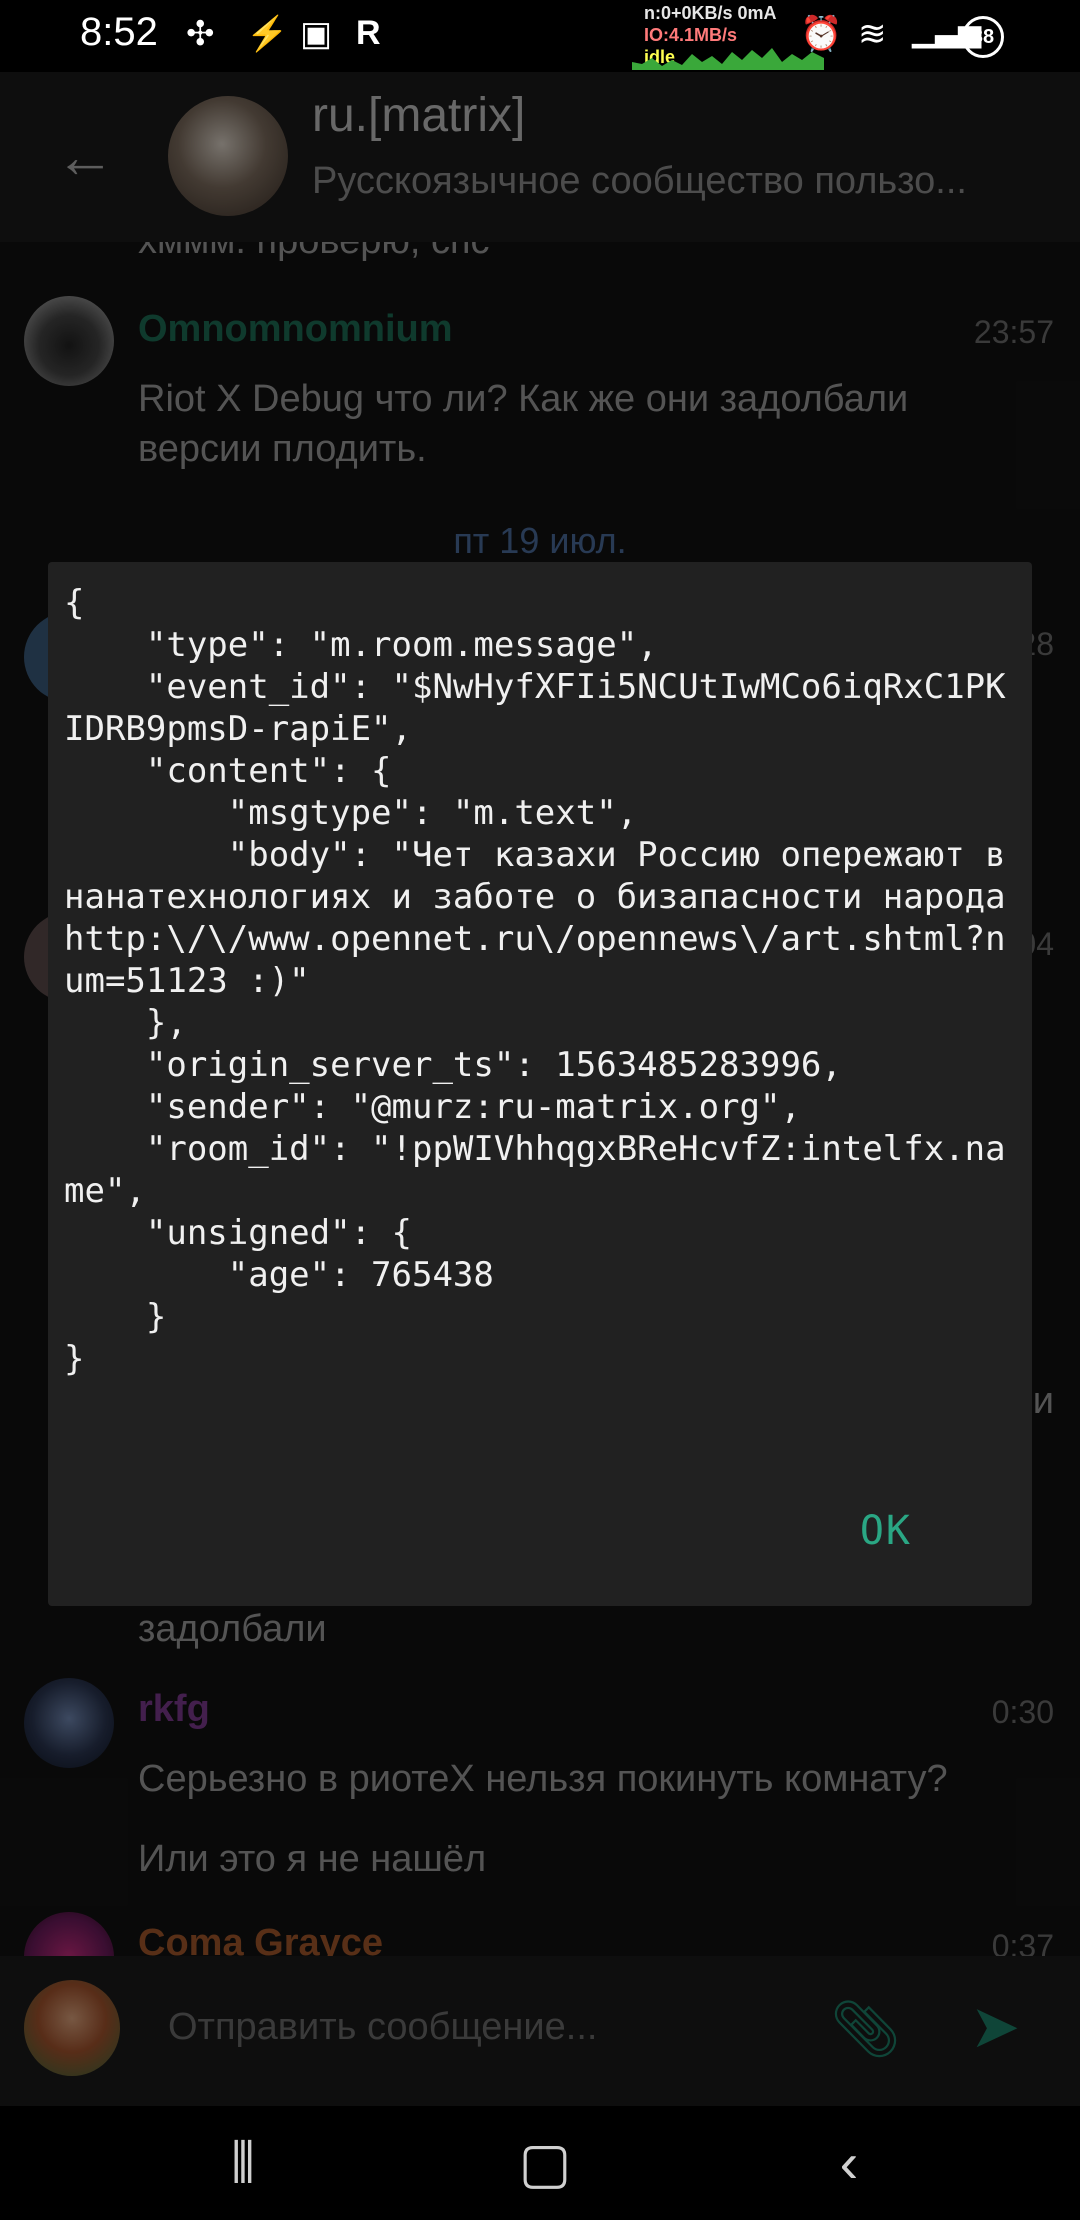  I want to click on ok-button: OK, so click(886, 1531).